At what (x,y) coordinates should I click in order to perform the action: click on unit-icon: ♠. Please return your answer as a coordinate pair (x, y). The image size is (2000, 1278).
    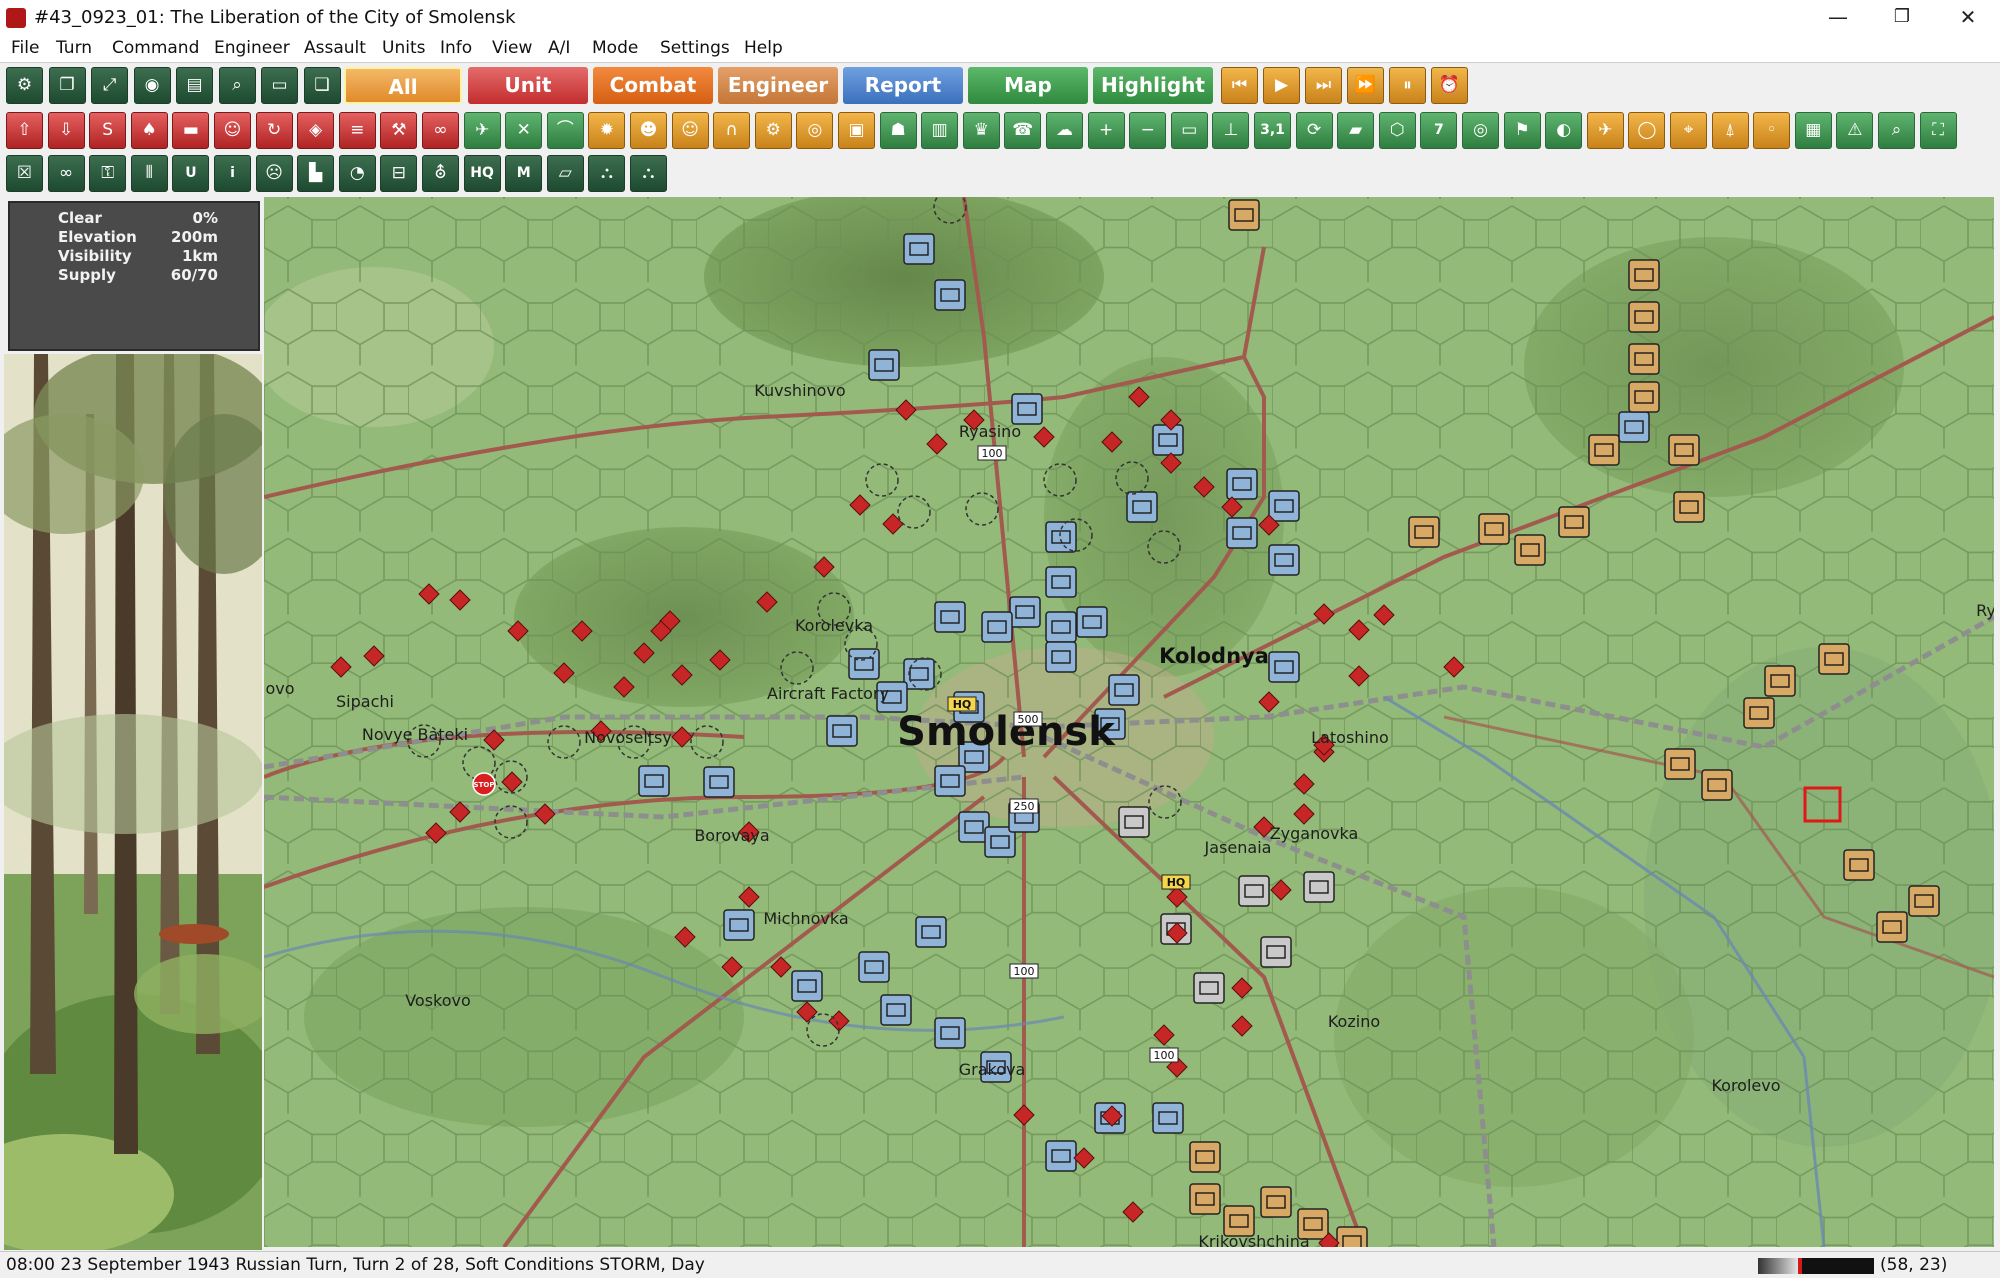
    Looking at the image, I should click on (149, 130).